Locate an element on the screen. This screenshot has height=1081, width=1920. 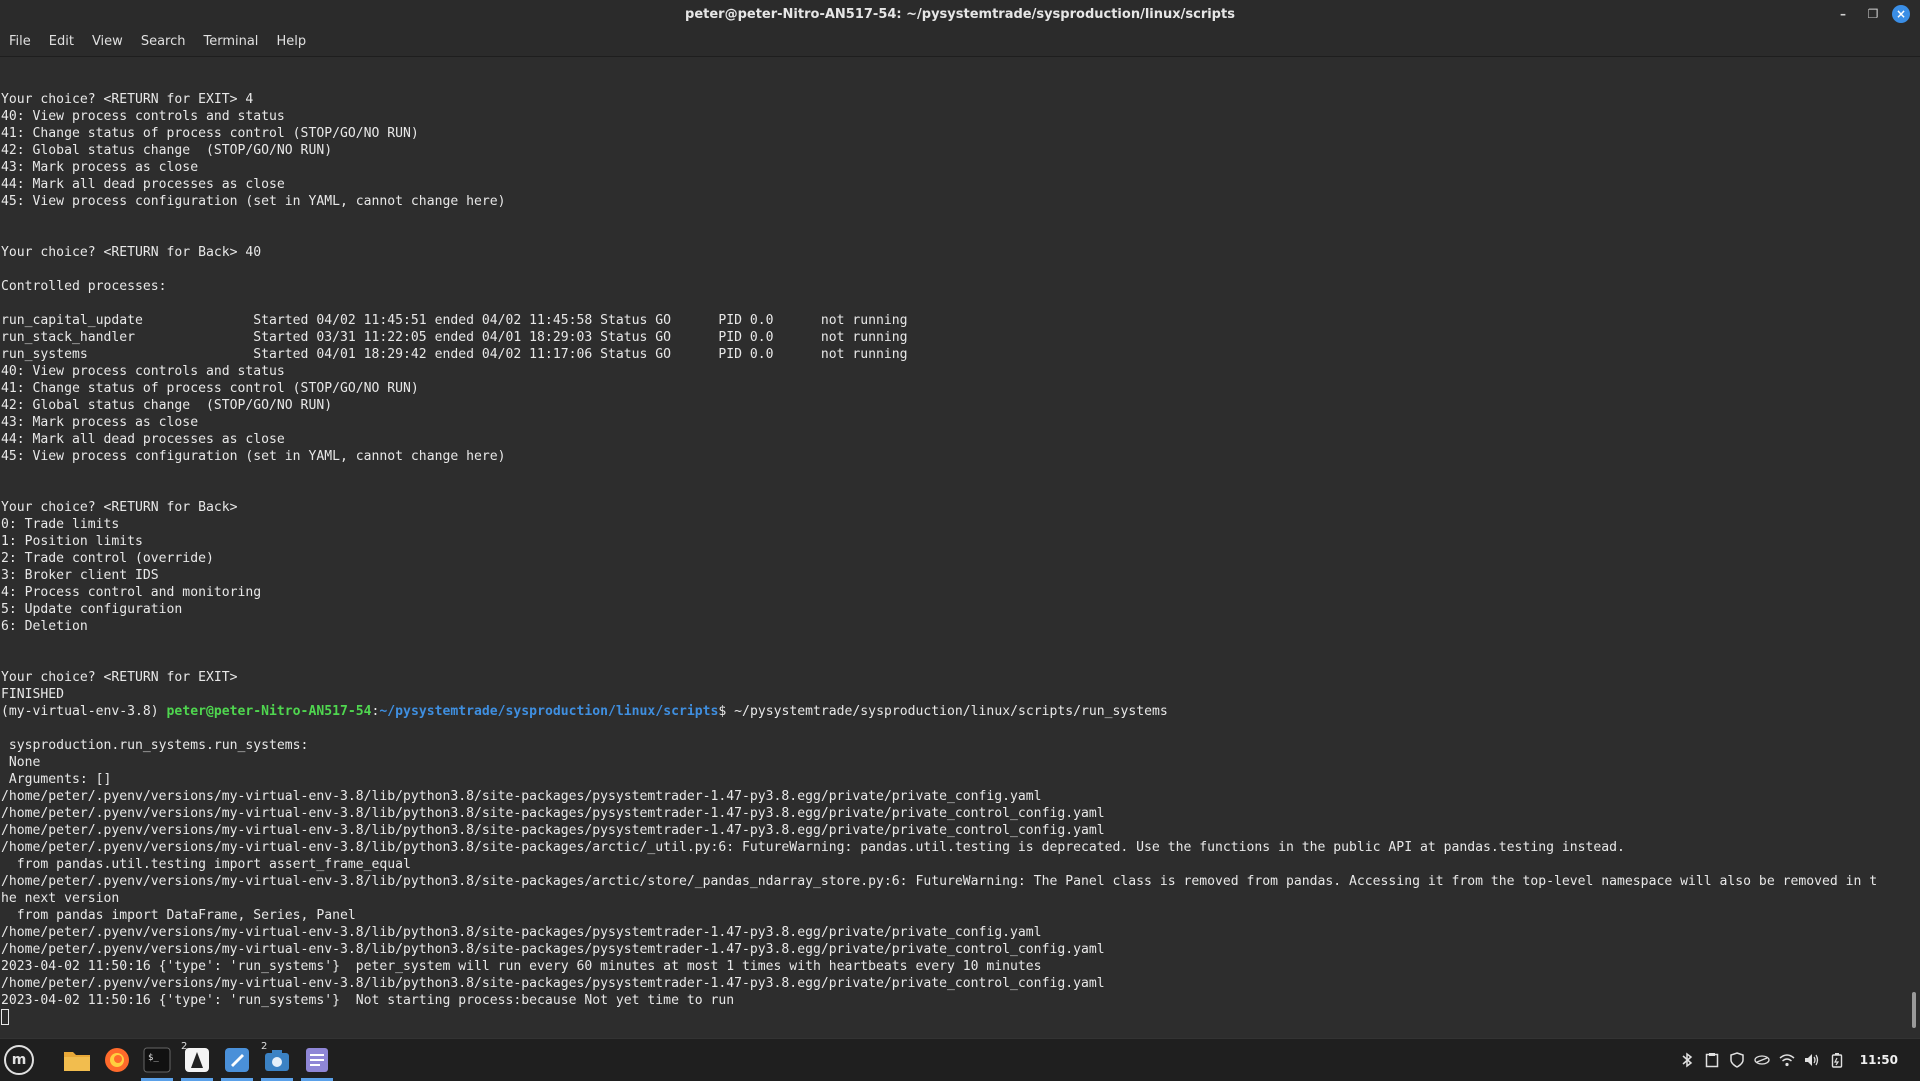
start-menu-button: m is located at coordinates (19, 1060).